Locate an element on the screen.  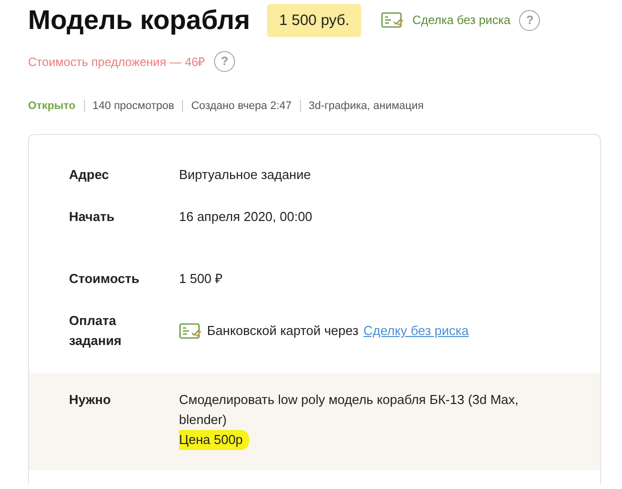
field-value: Виртуальное задание is located at coordinates (245, 175).